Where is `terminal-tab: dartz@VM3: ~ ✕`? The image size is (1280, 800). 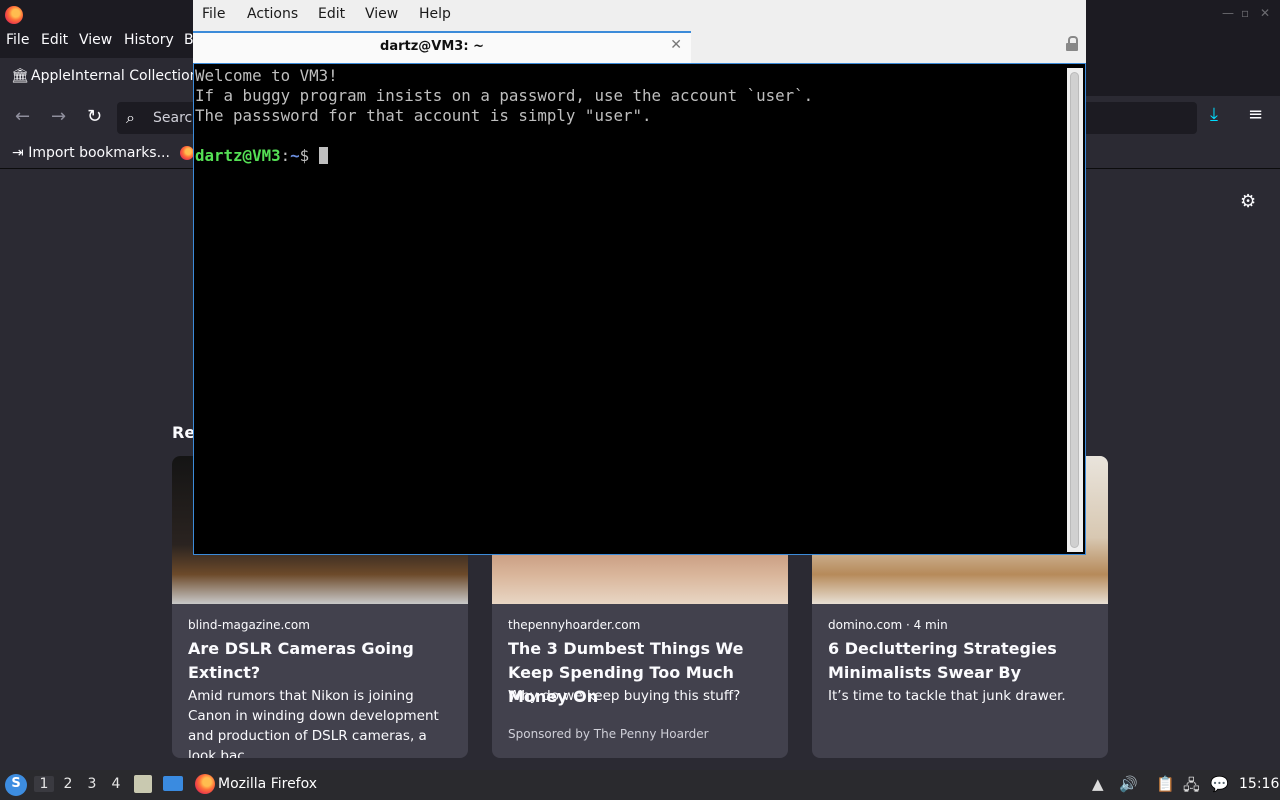 terminal-tab: dartz@VM3: ~ ✕ is located at coordinates (442, 47).